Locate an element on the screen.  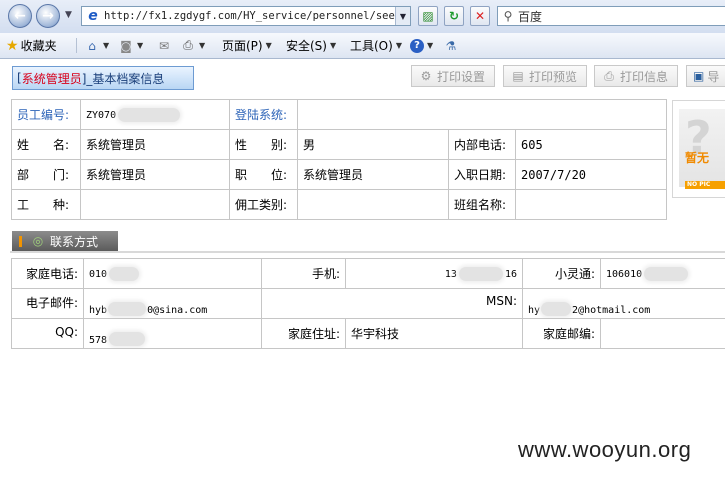
tools-menu: 工具(O) ▼ is located at coordinates (376, 45).